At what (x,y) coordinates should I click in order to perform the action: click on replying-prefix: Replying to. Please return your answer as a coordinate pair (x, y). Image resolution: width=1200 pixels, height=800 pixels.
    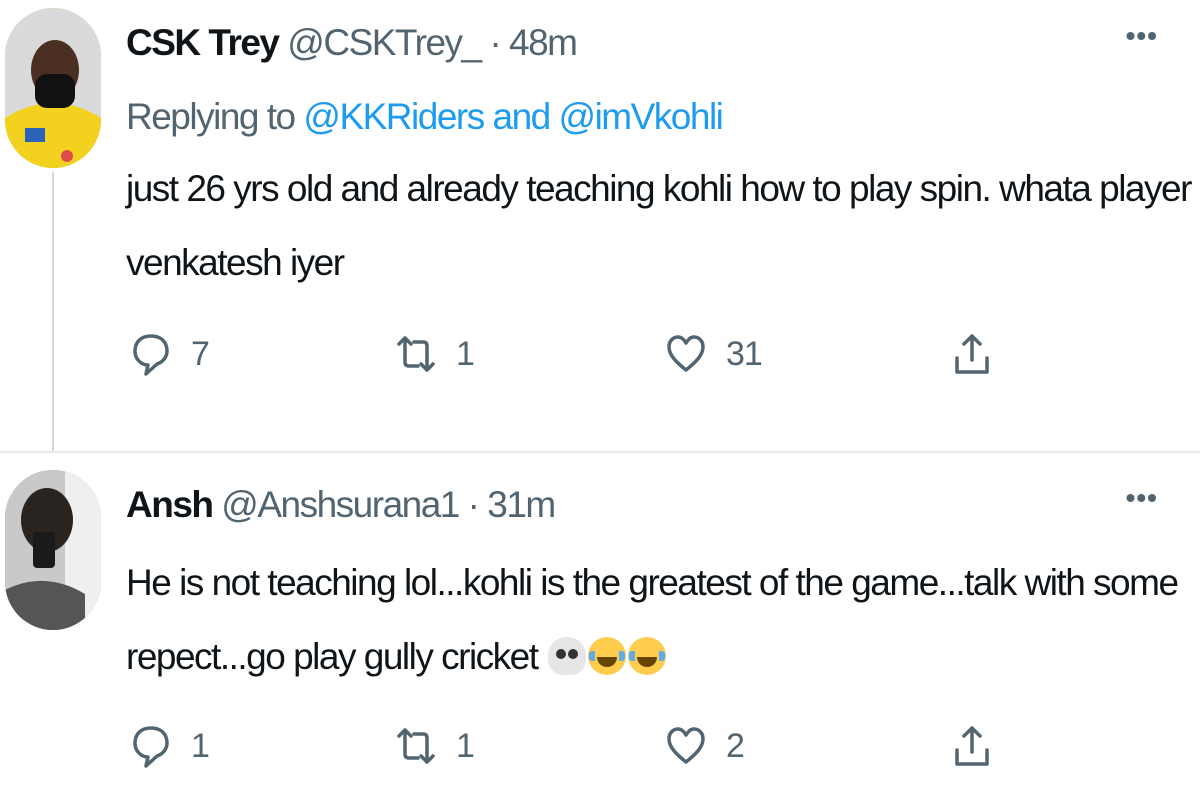
    Looking at the image, I should click on (215, 116).